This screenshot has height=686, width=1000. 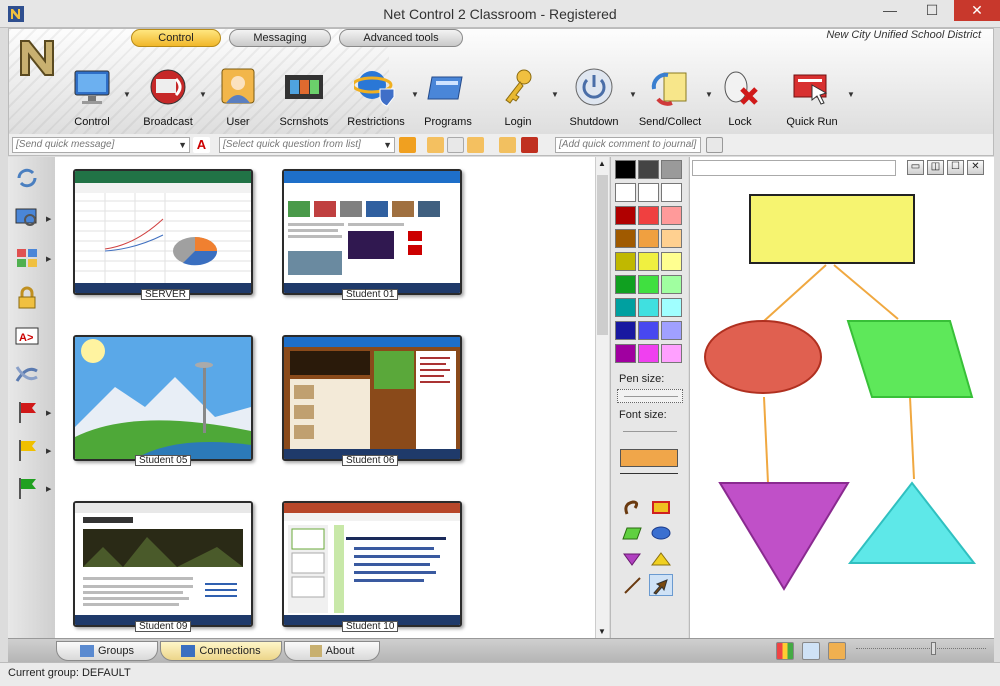 What do you see at coordinates (32, 452) in the screenshot?
I see `yellow-flag-button: ▶` at bounding box center [32, 452].